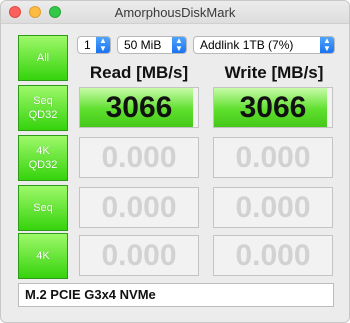  I want to click on seq-button: Seq, so click(43, 208).